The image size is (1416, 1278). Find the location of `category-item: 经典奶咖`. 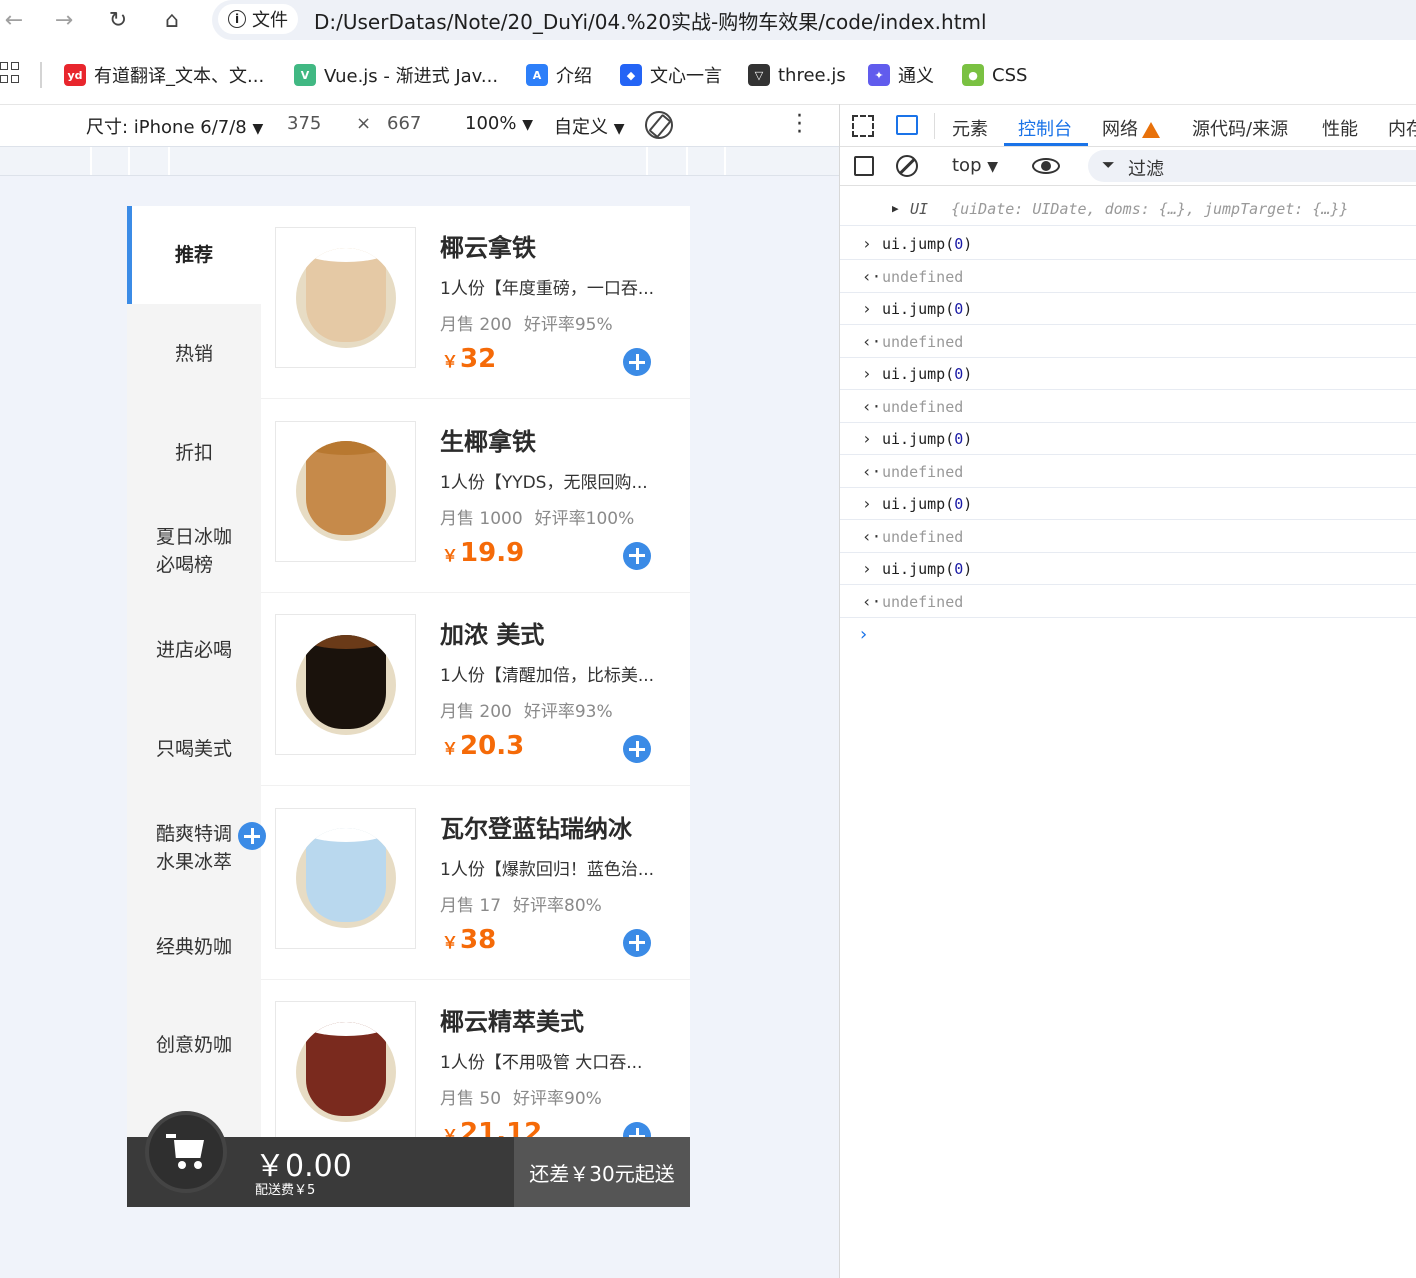

category-item: 经典奶咖 is located at coordinates (194, 947).